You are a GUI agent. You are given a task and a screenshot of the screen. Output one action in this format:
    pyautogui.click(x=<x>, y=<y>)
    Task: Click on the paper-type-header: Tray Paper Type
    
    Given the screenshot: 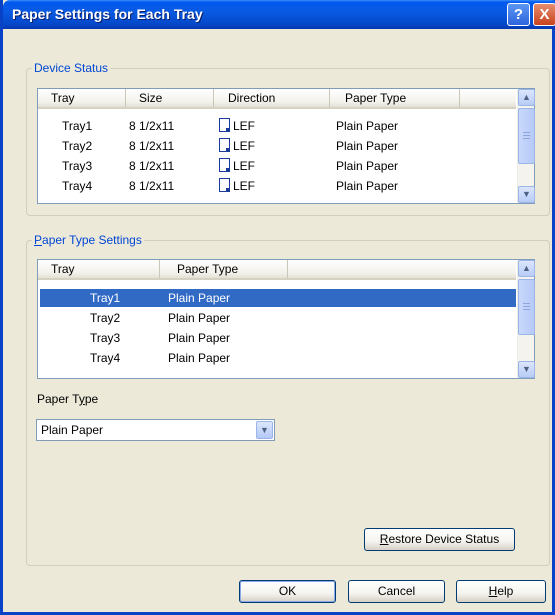 What is the action you would take?
    pyautogui.click(x=277, y=270)
    